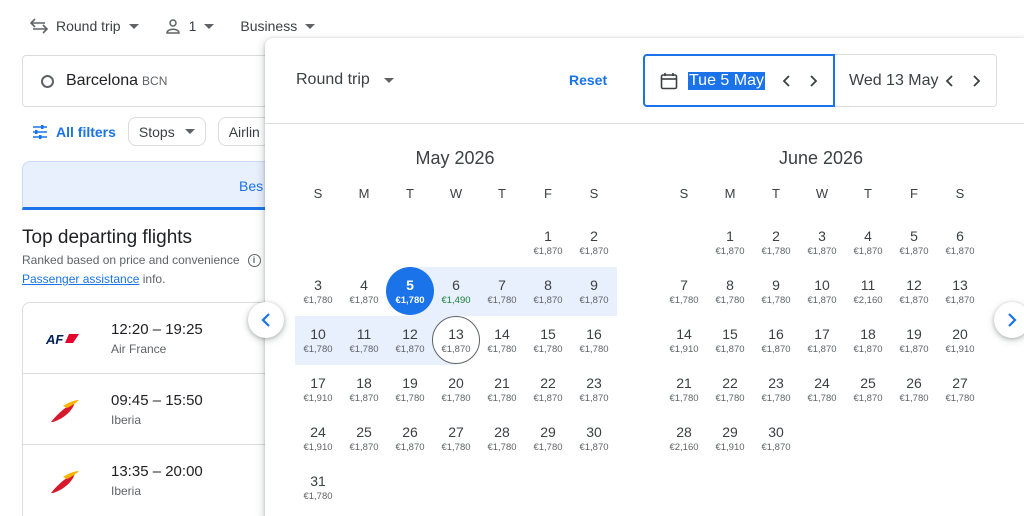  I want to click on day-cell: 23 €1,780, so click(776, 389).